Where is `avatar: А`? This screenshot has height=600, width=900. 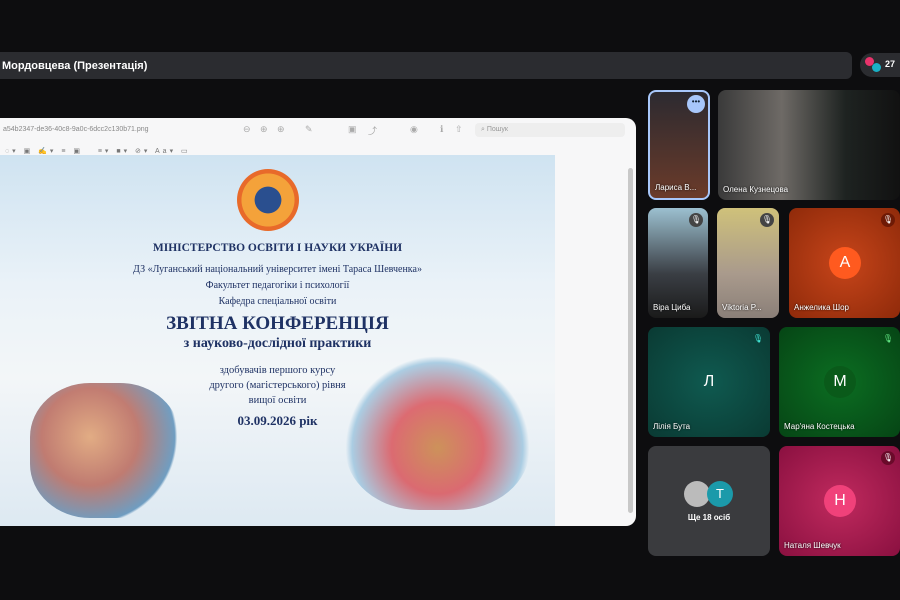
avatar: А is located at coordinates (845, 263).